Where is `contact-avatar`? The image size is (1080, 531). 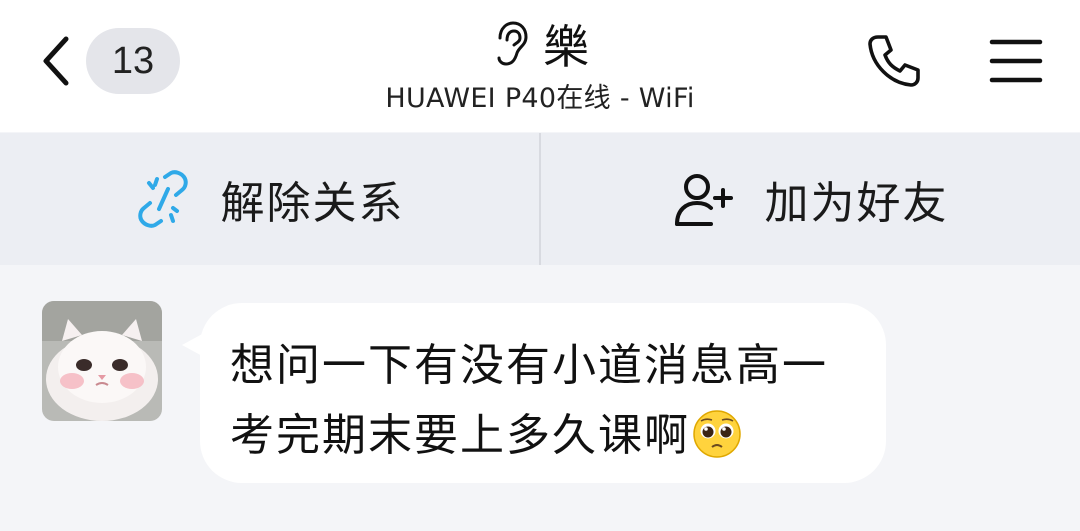 contact-avatar is located at coordinates (102, 361).